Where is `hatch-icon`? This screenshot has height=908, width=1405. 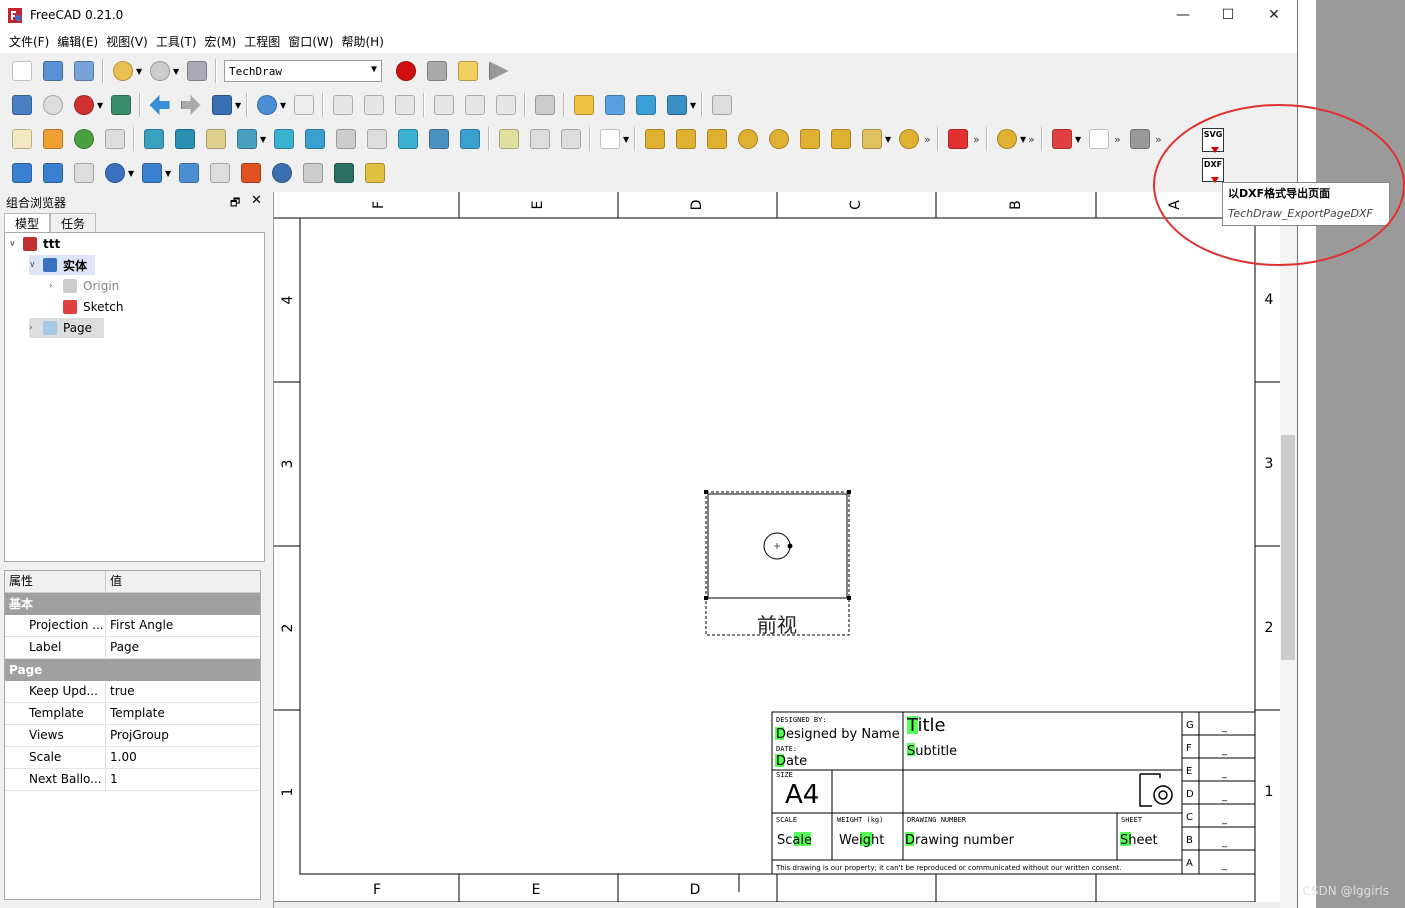 hatch-icon is located at coordinates (1140, 139).